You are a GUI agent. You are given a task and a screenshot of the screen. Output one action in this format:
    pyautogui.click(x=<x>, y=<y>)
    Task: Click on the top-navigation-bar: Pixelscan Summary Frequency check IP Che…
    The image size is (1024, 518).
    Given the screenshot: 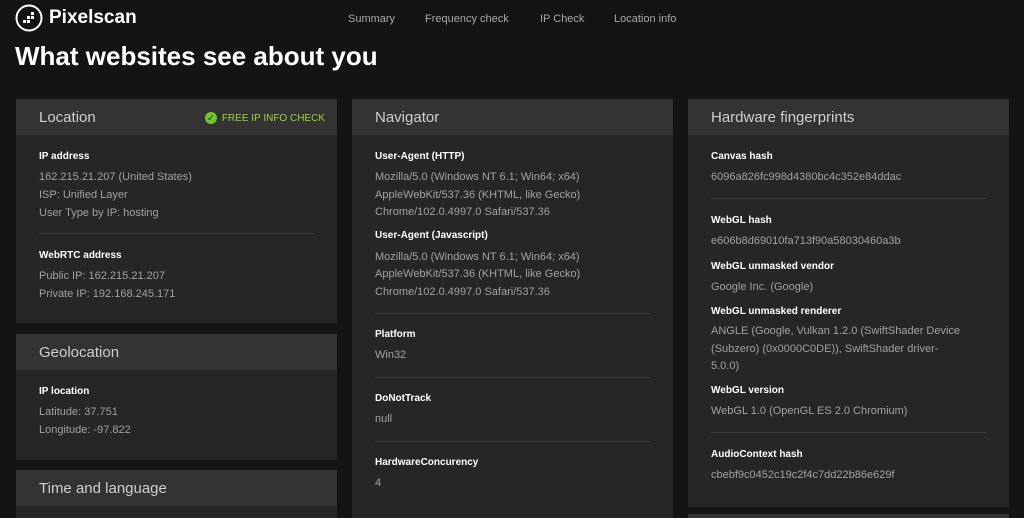 What is the action you would take?
    pyautogui.click(x=512, y=20)
    